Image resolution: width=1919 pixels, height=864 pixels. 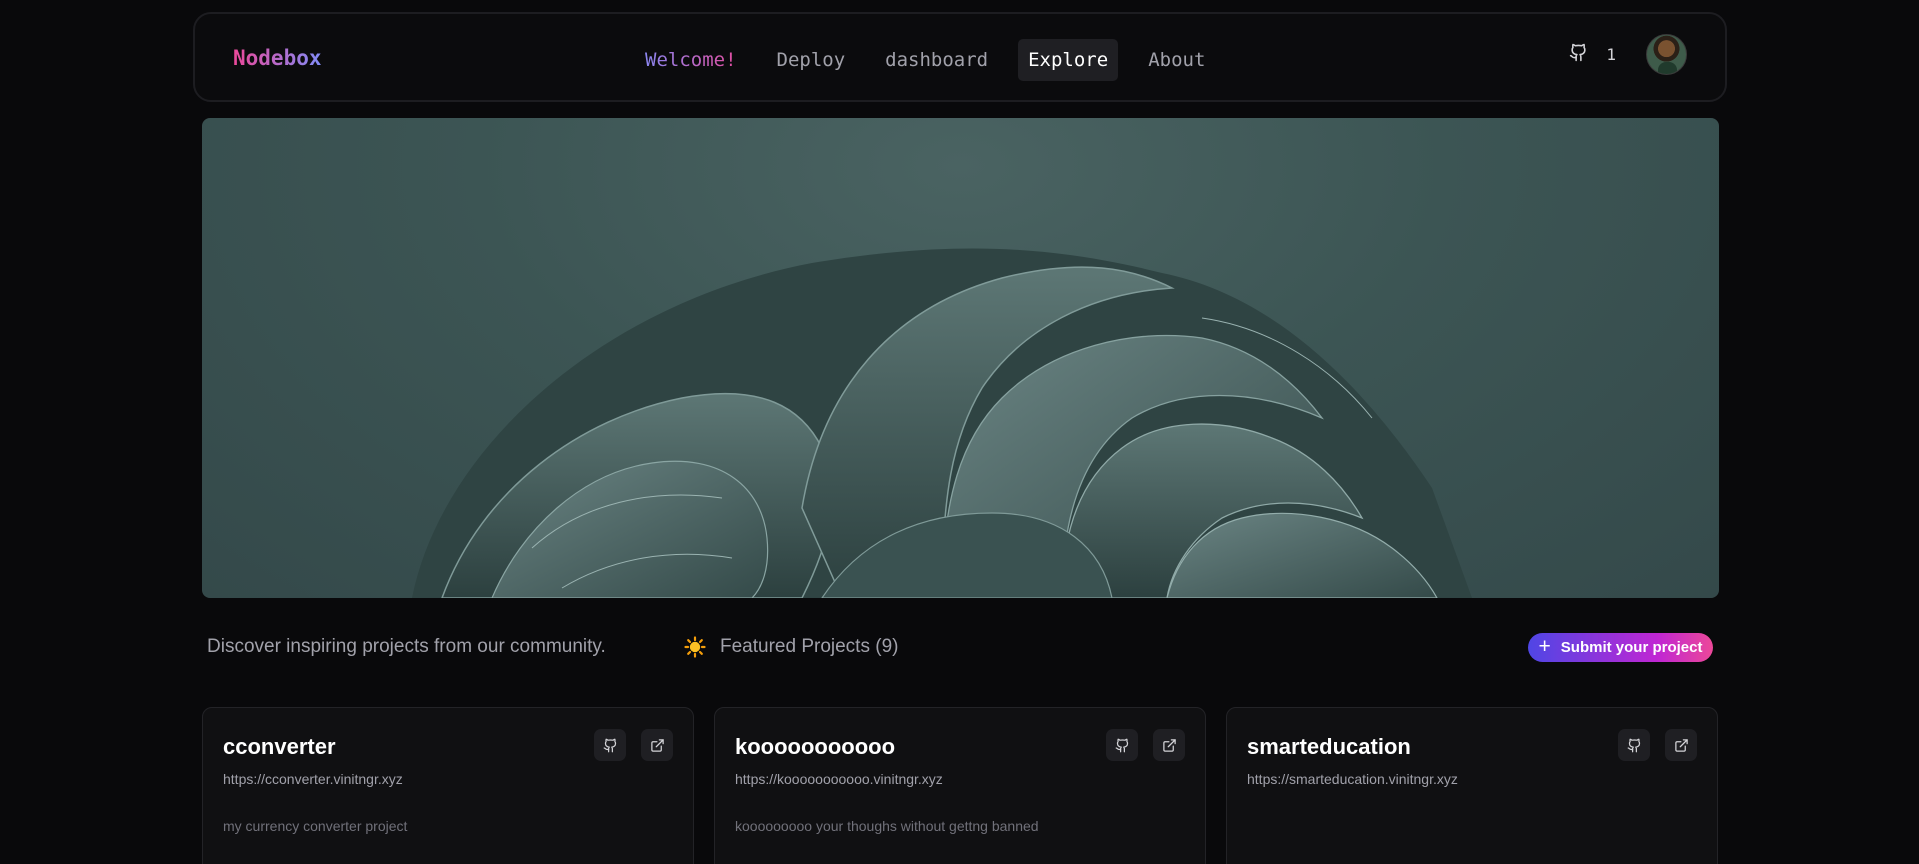 I want to click on nav-link-dashboard: dashboard, so click(x=936, y=60).